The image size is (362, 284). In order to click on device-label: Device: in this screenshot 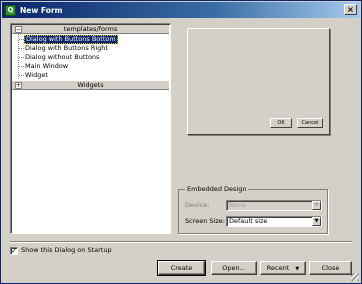, I will do `click(197, 205)`.